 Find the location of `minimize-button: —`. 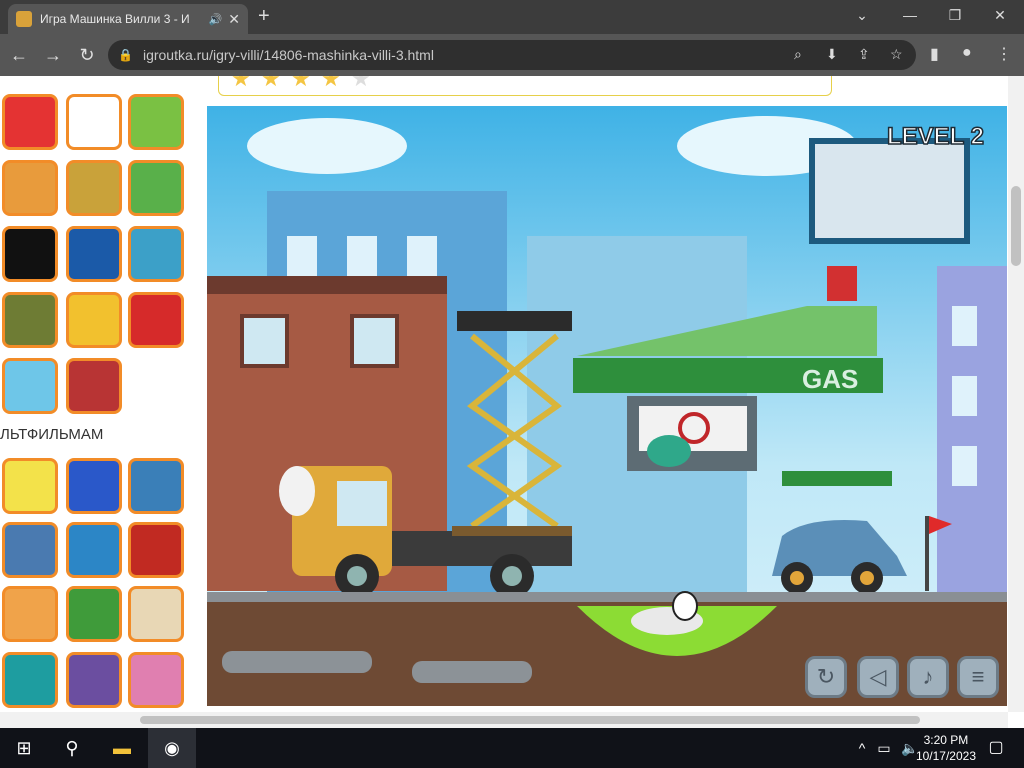

minimize-button: — is located at coordinates (910, 15).